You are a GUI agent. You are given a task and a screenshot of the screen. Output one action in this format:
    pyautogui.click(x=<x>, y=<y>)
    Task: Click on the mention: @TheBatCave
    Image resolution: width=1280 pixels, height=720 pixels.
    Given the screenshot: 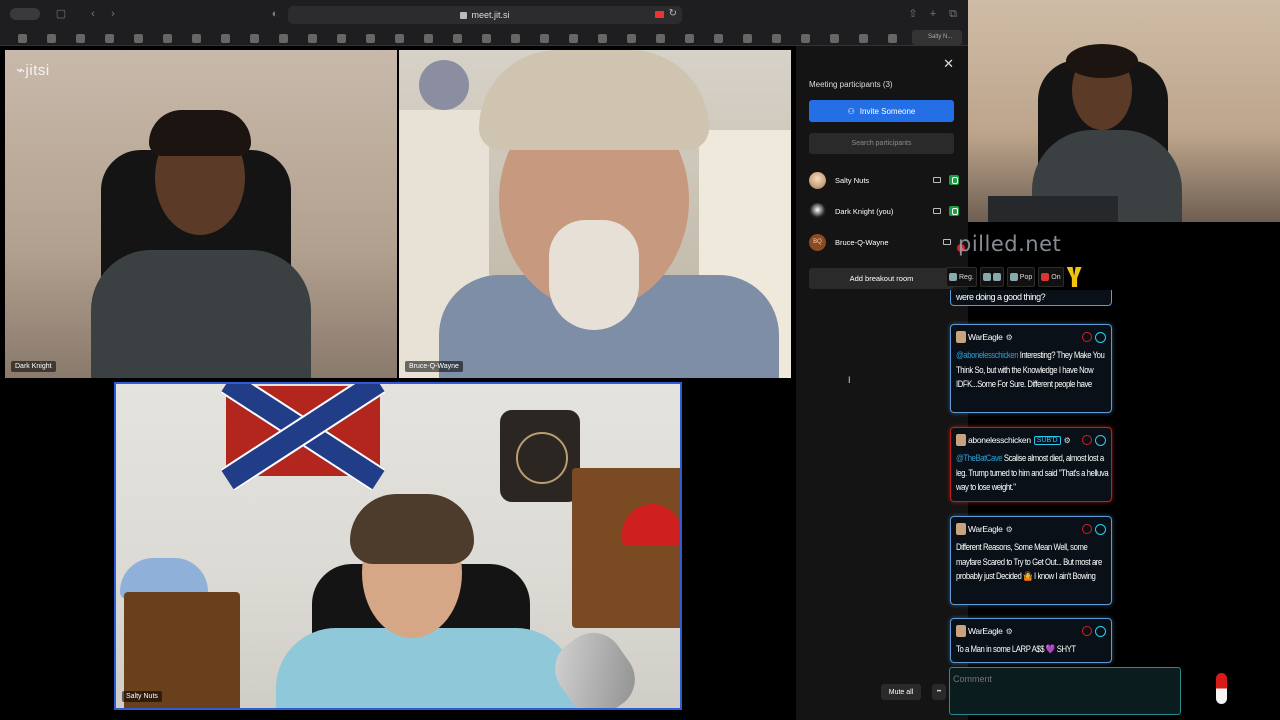 What is the action you would take?
    pyautogui.click(x=979, y=458)
    